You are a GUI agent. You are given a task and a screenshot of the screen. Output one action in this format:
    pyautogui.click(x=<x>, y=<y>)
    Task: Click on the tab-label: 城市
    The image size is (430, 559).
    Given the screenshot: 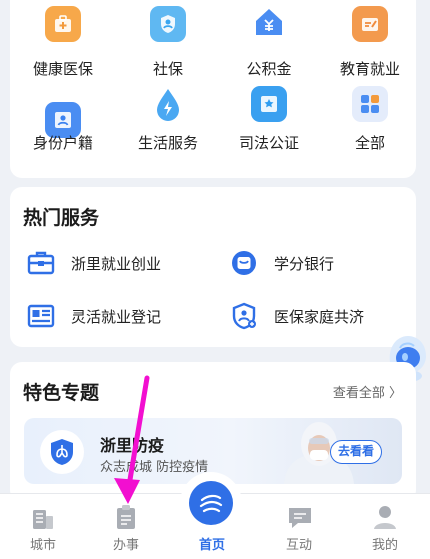 What is the action you would take?
    pyautogui.click(x=42, y=545)
    